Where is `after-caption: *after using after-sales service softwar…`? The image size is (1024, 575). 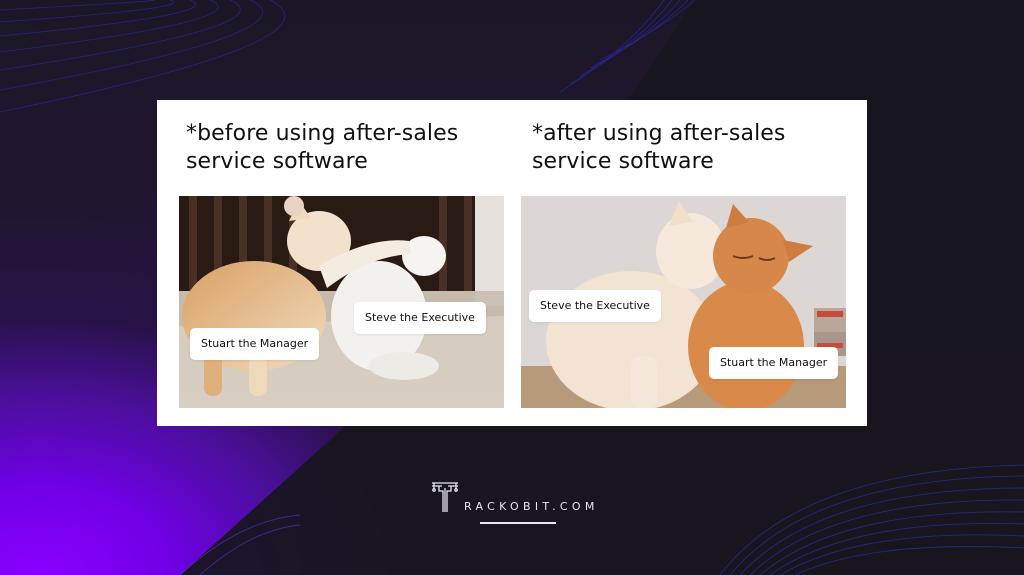 after-caption: *after using after-sales service softwar… is located at coordinates (659, 148).